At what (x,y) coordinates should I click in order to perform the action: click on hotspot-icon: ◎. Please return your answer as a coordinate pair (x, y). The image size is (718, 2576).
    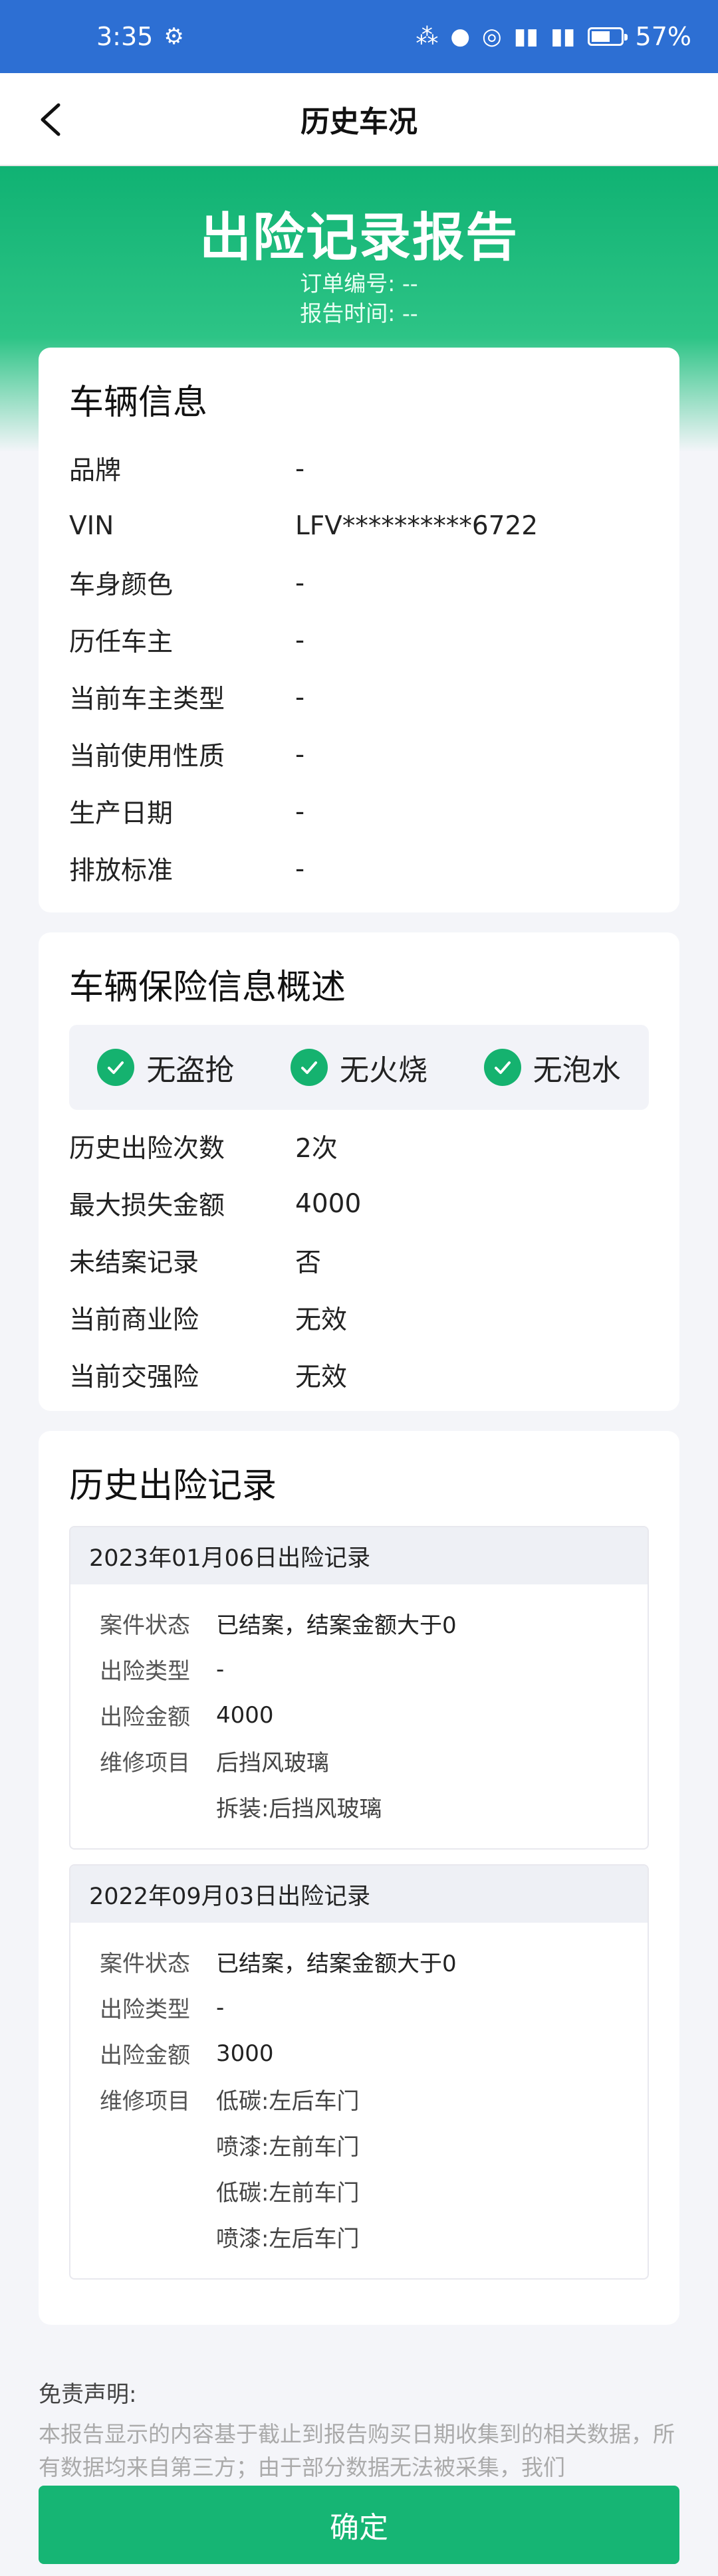
    Looking at the image, I should click on (492, 36).